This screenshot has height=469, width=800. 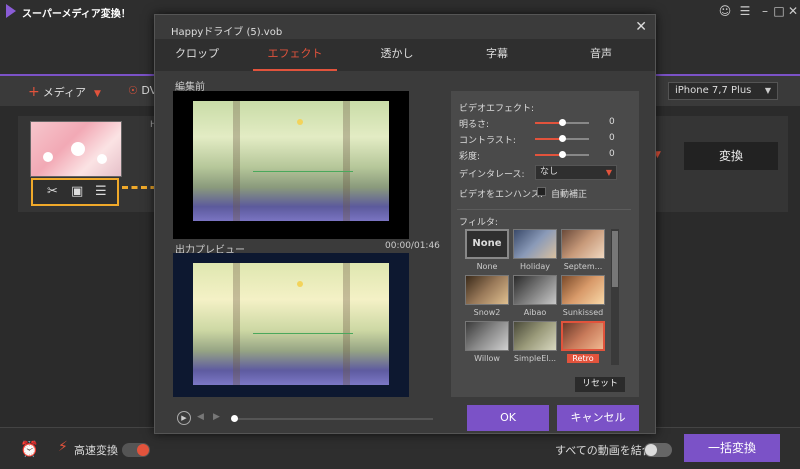 What do you see at coordinates (612, 122) in the screenshot?
I see `brightness-value: 0` at bounding box center [612, 122].